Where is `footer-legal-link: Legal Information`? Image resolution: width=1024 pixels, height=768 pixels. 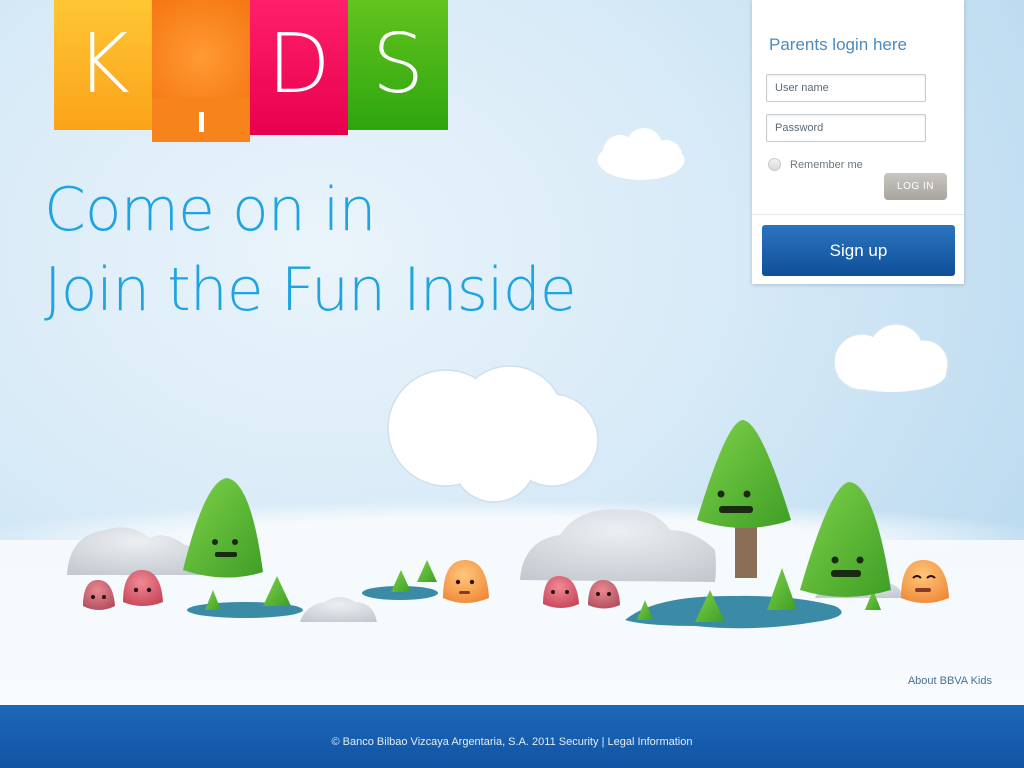
footer-legal-link: Legal Information is located at coordinates (649, 742).